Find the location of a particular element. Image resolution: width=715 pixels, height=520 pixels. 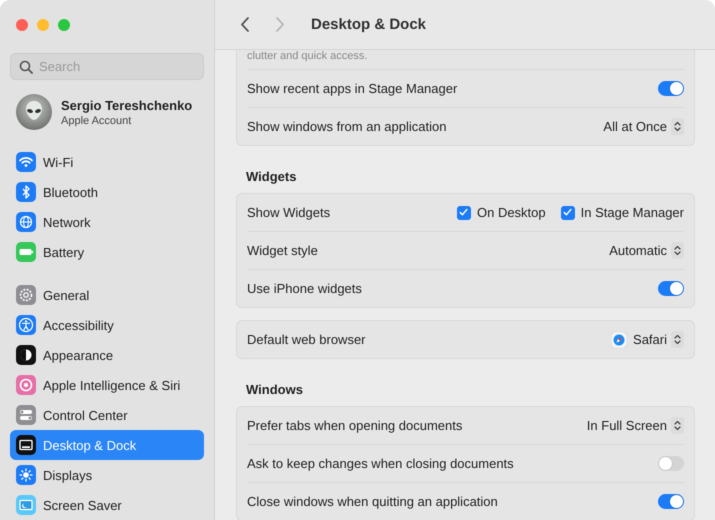

popup-button: Safari is located at coordinates (647, 339).